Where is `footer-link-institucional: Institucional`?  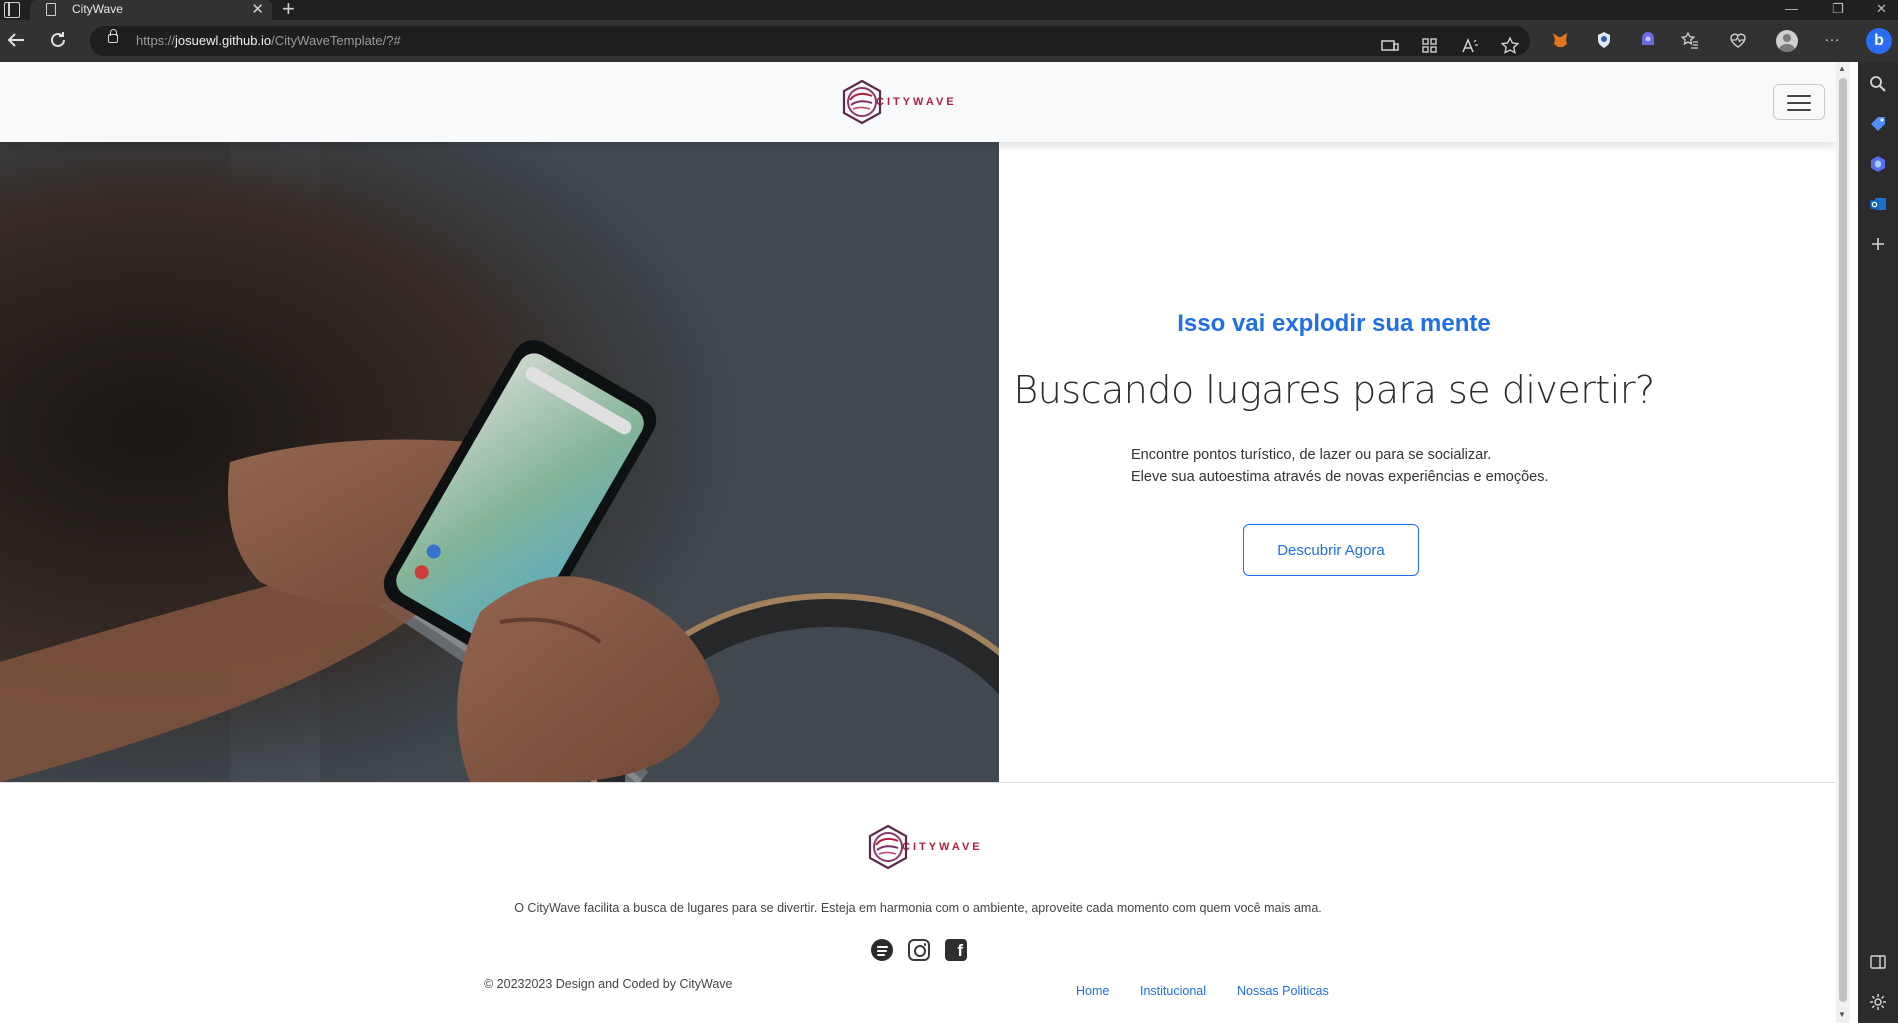 footer-link-institucional: Institucional is located at coordinates (1173, 991).